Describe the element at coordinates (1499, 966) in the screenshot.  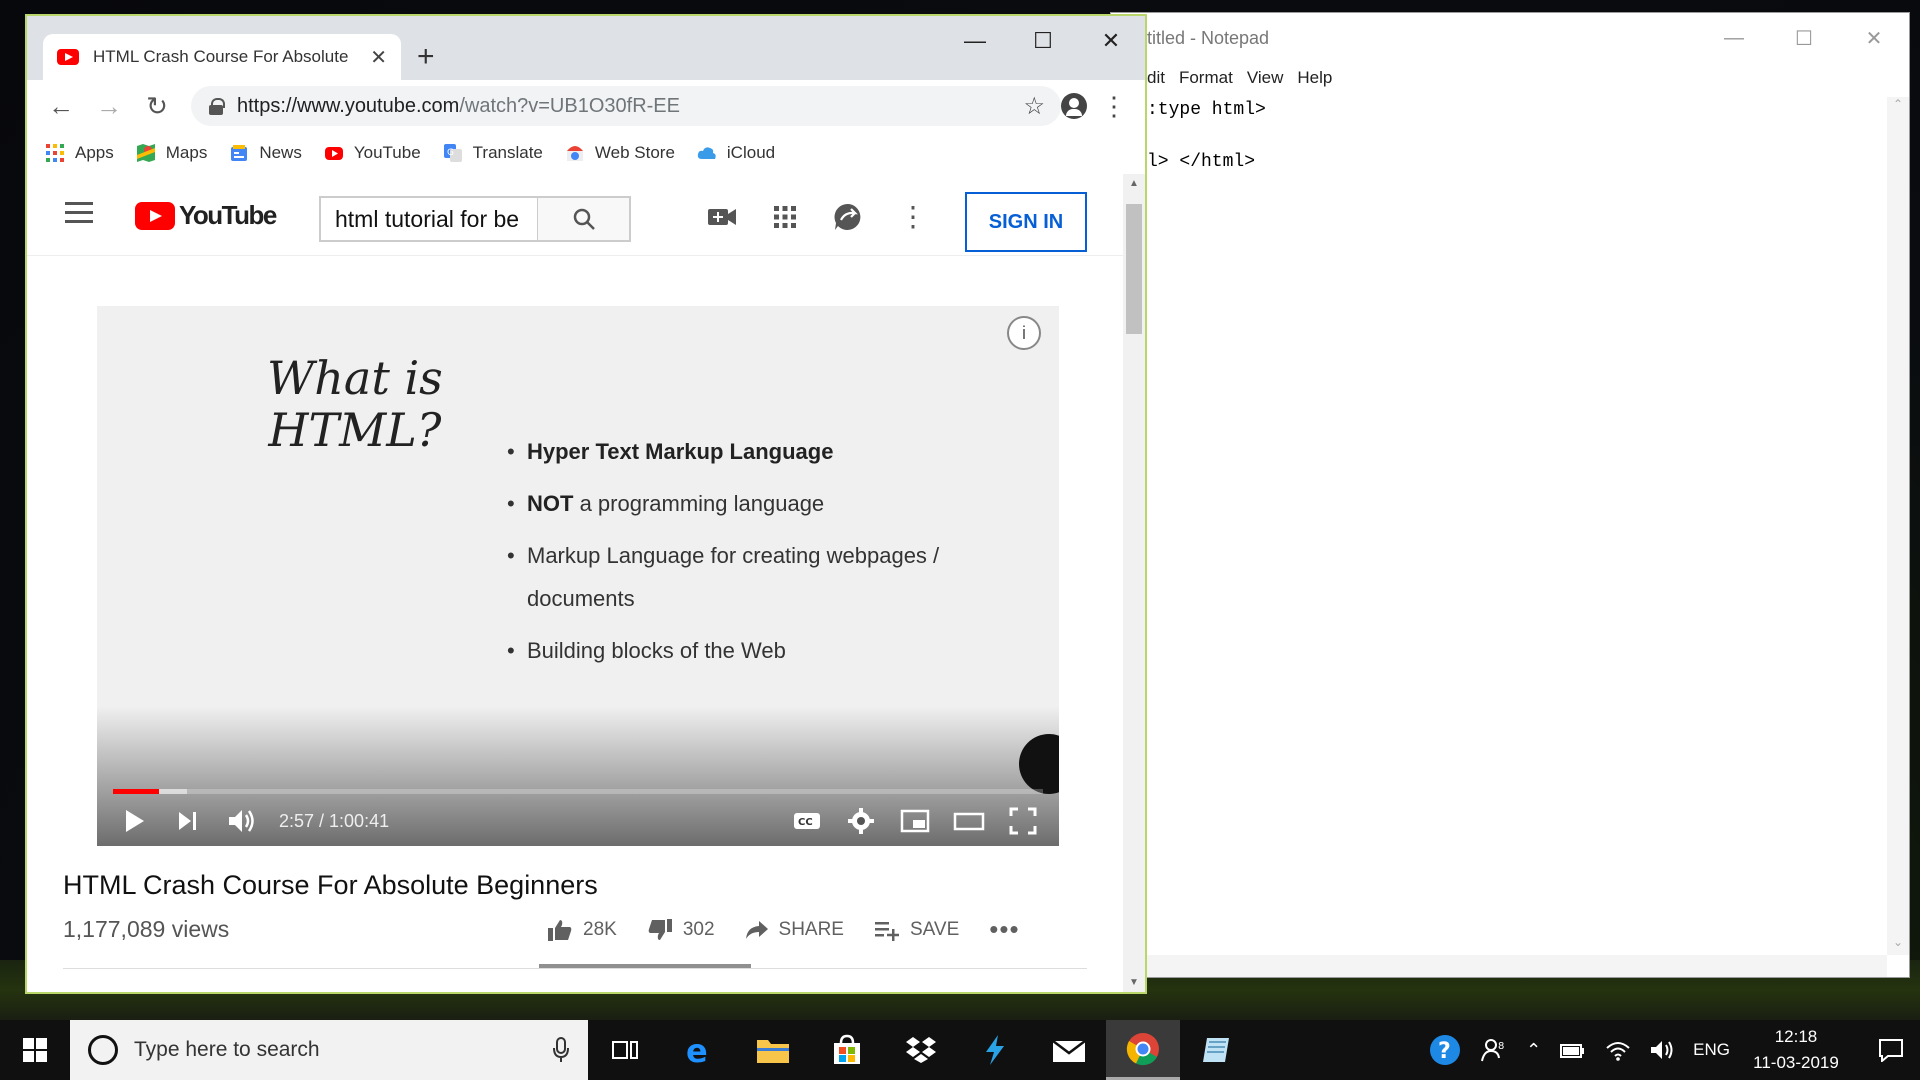
I see `notepad-horizontal-scrollbar` at that location.